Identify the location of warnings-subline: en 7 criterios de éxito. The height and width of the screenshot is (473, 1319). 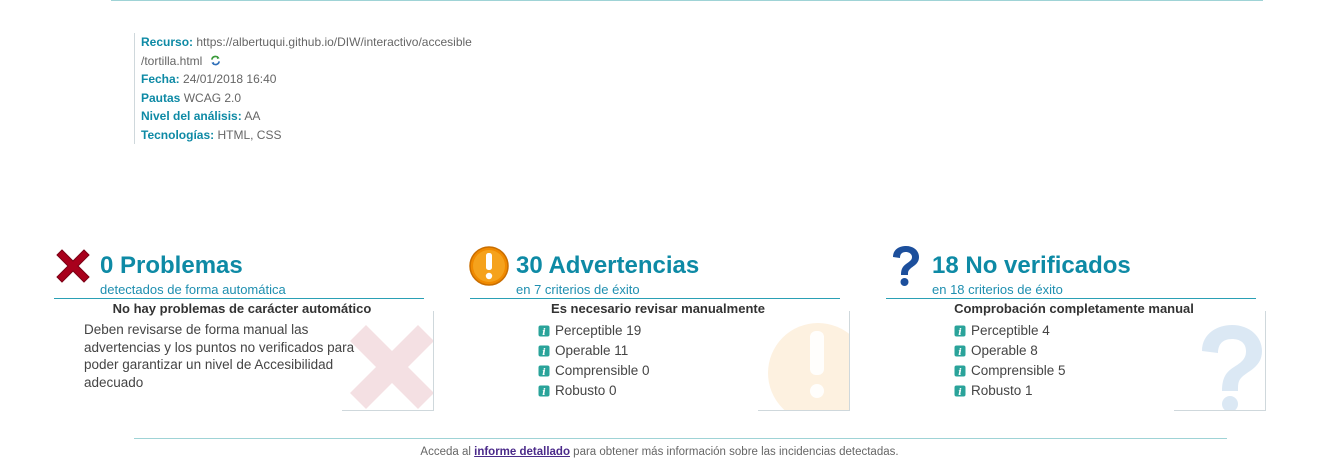
(578, 289).